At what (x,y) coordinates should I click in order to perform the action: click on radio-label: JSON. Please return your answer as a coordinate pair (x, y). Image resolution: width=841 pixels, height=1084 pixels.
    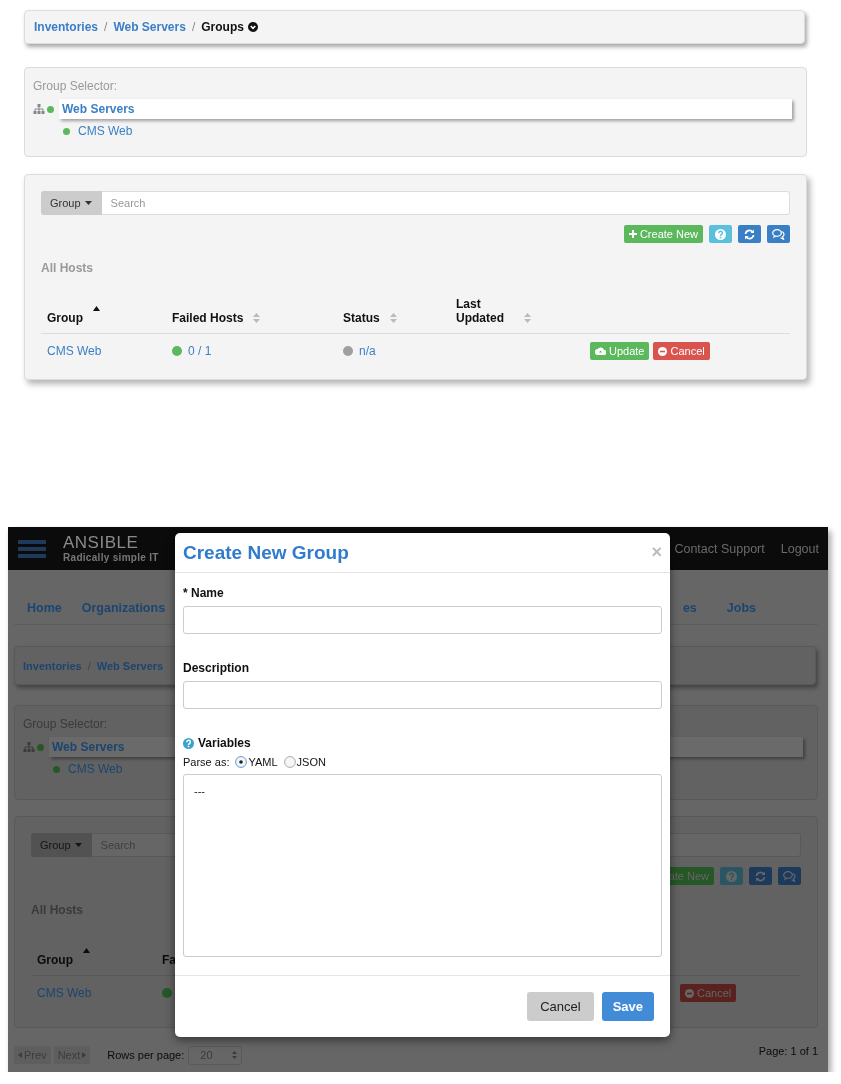
    Looking at the image, I should click on (311, 762).